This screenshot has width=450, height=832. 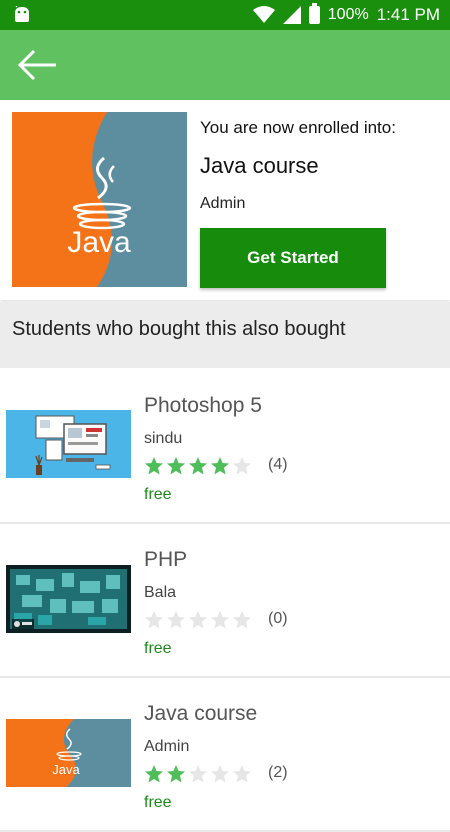 What do you see at coordinates (225, 65) in the screenshot?
I see `app-toolbar` at bounding box center [225, 65].